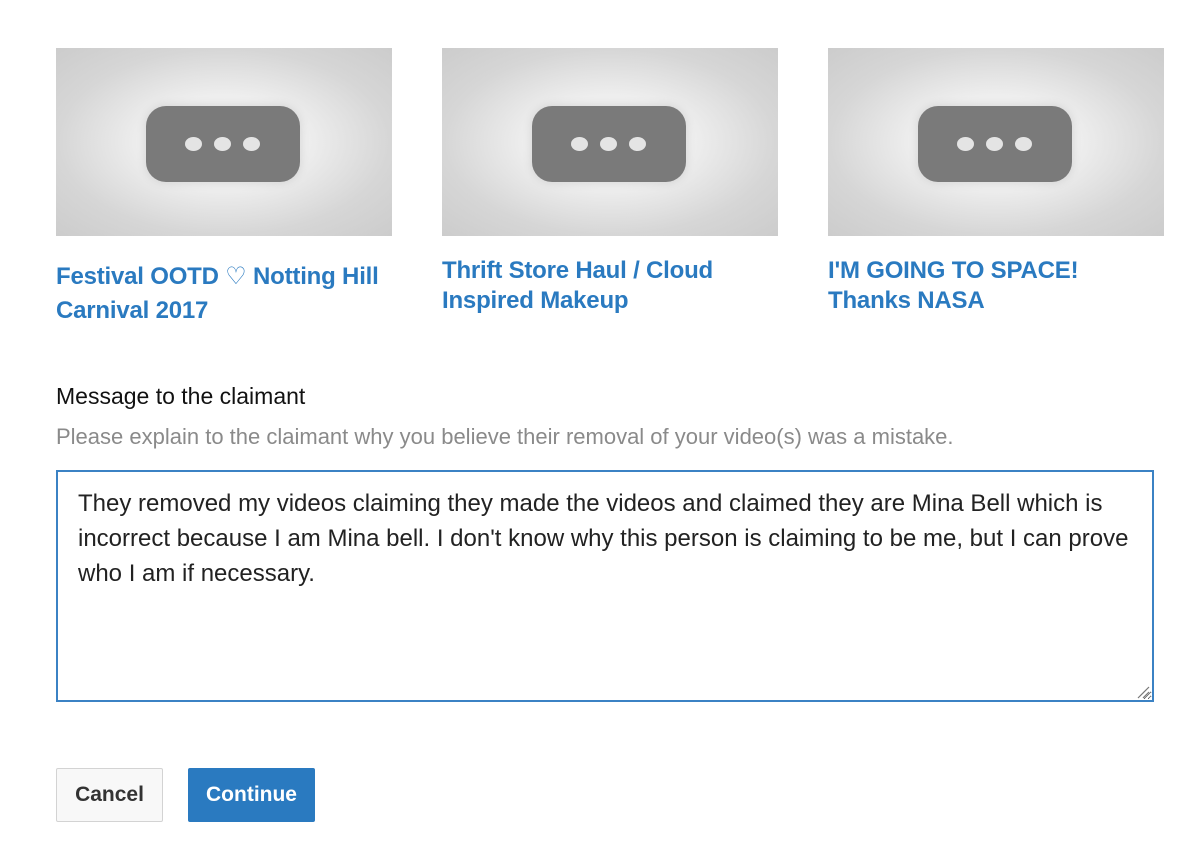  I want to click on continue-button: Continue, so click(251, 795).